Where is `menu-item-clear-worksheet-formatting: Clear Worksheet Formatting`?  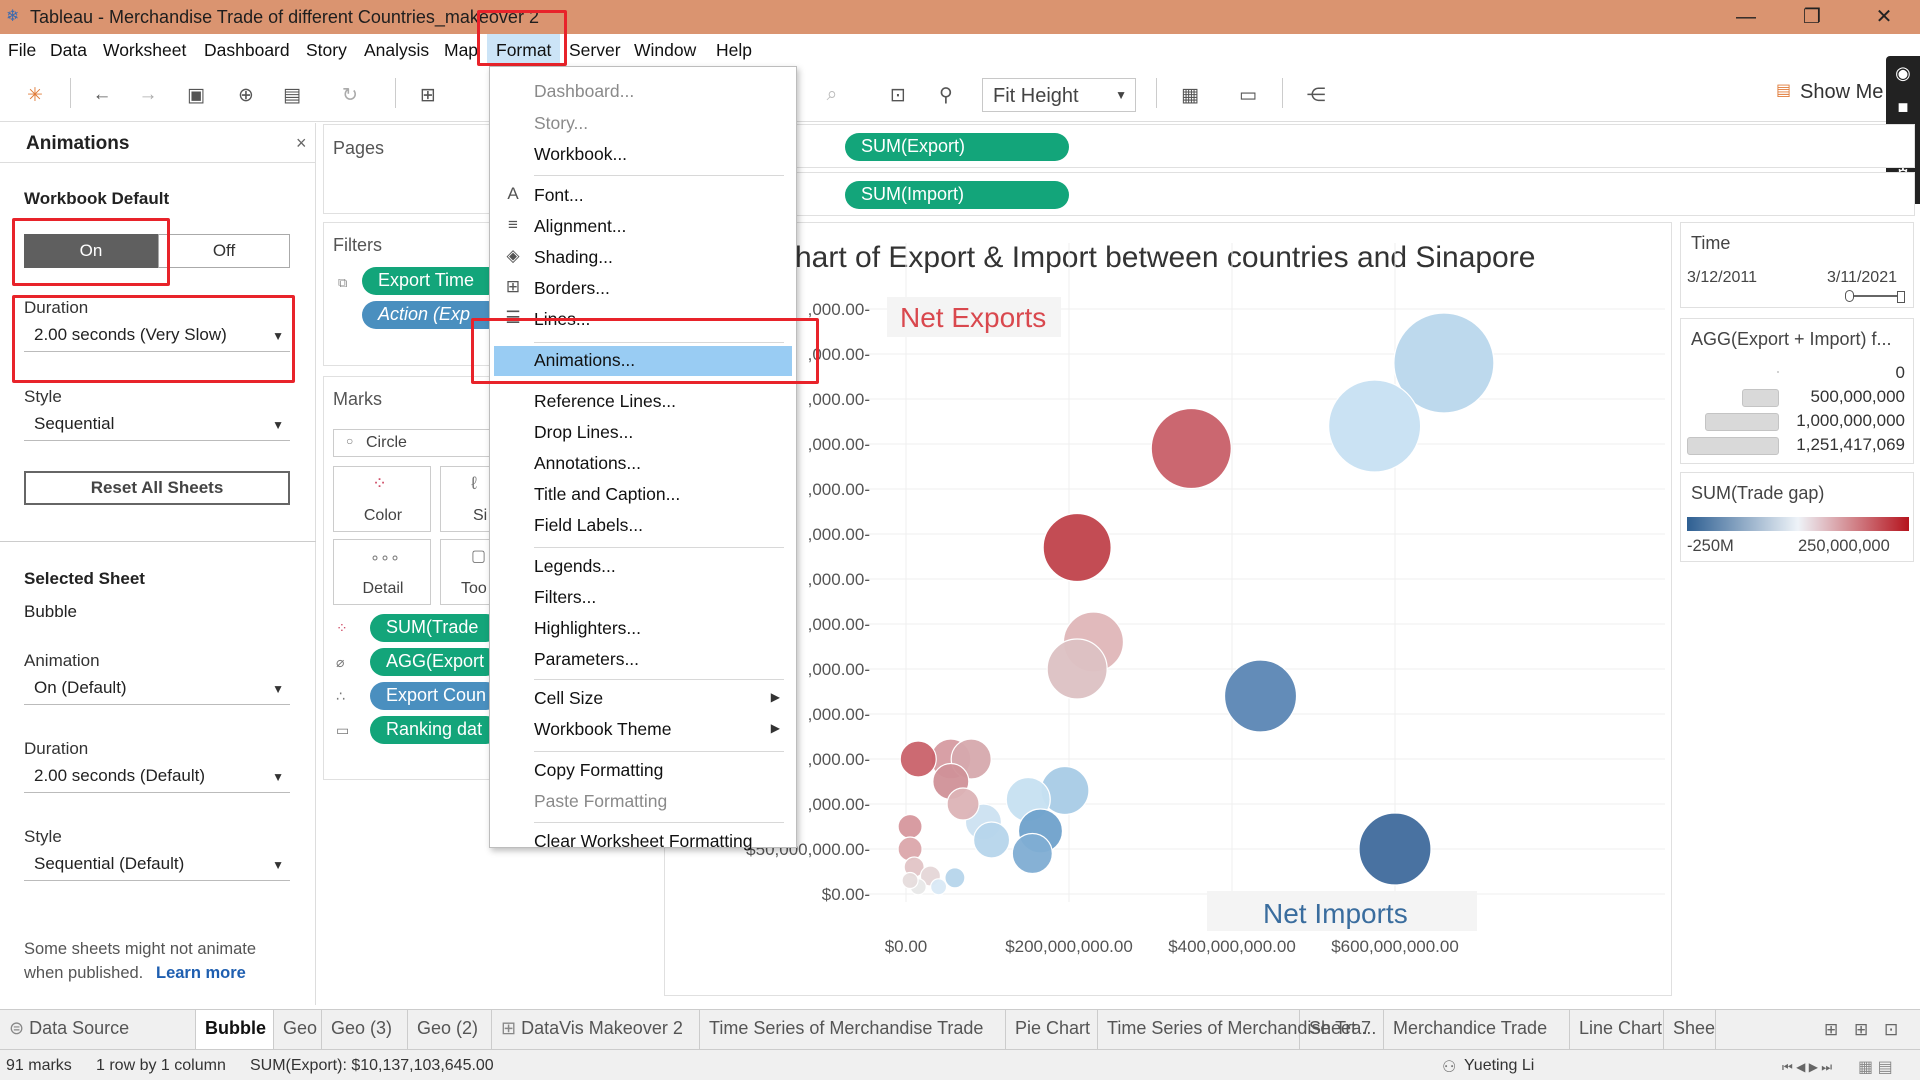
menu-item-clear-worksheet-formatting: Clear Worksheet Formatting is located at coordinates (643, 842).